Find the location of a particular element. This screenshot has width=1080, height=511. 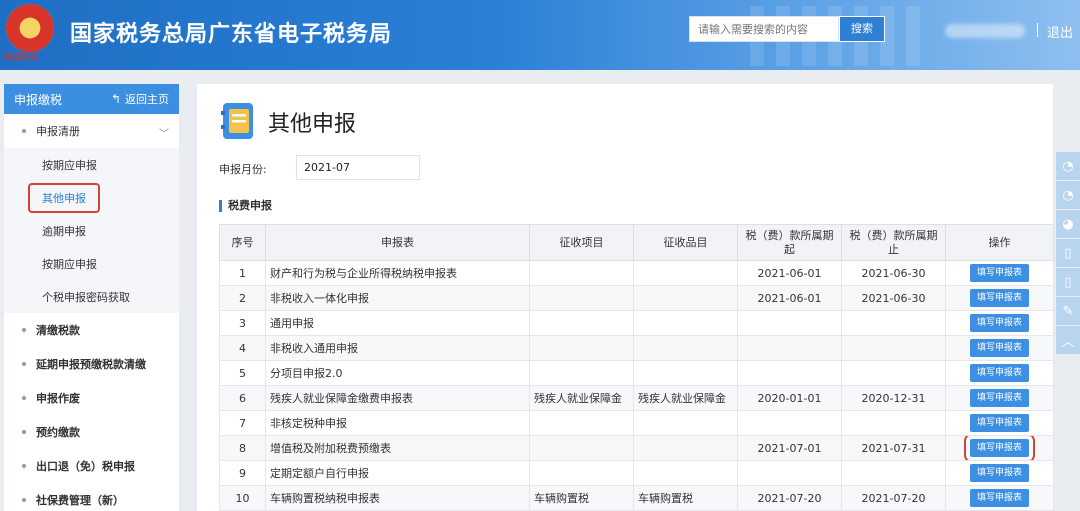

period-end: 2021-06-30 is located at coordinates (893, 298).